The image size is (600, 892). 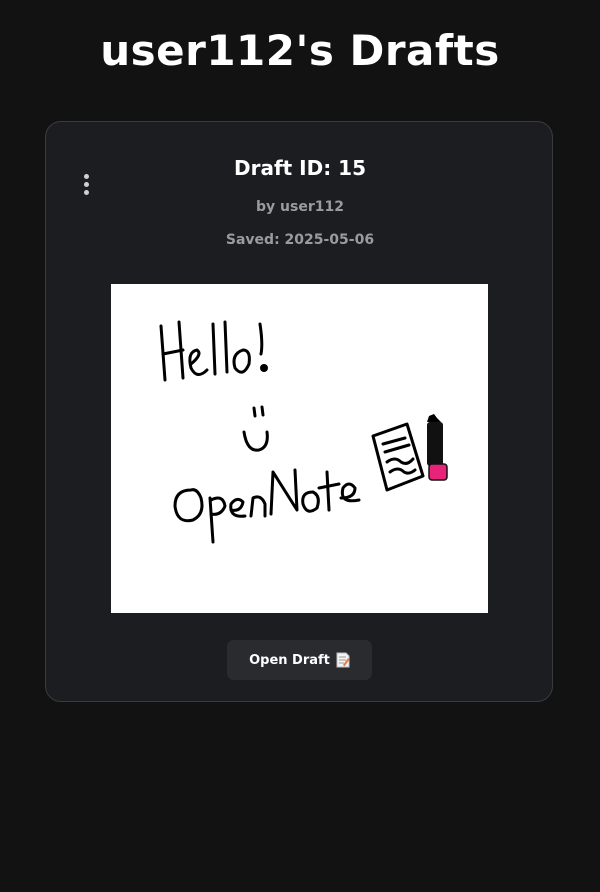 What do you see at coordinates (300, 50) in the screenshot?
I see `page-title: user112's Drafts` at bounding box center [300, 50].